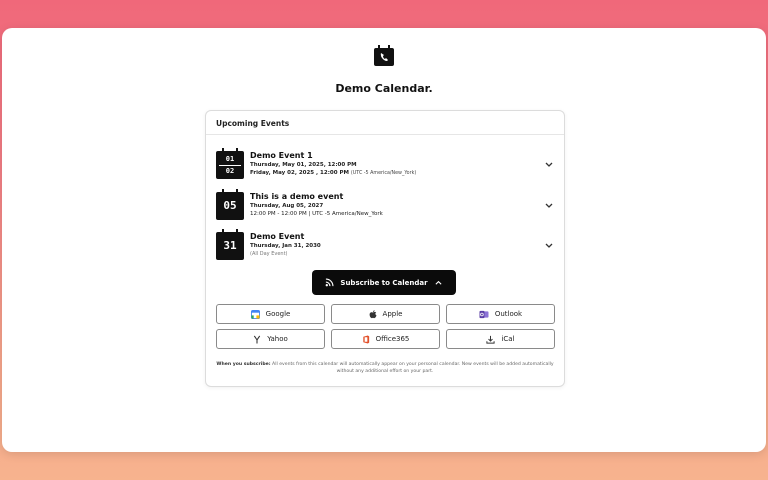  I want to click on outlook-icon, so click(484, 314).